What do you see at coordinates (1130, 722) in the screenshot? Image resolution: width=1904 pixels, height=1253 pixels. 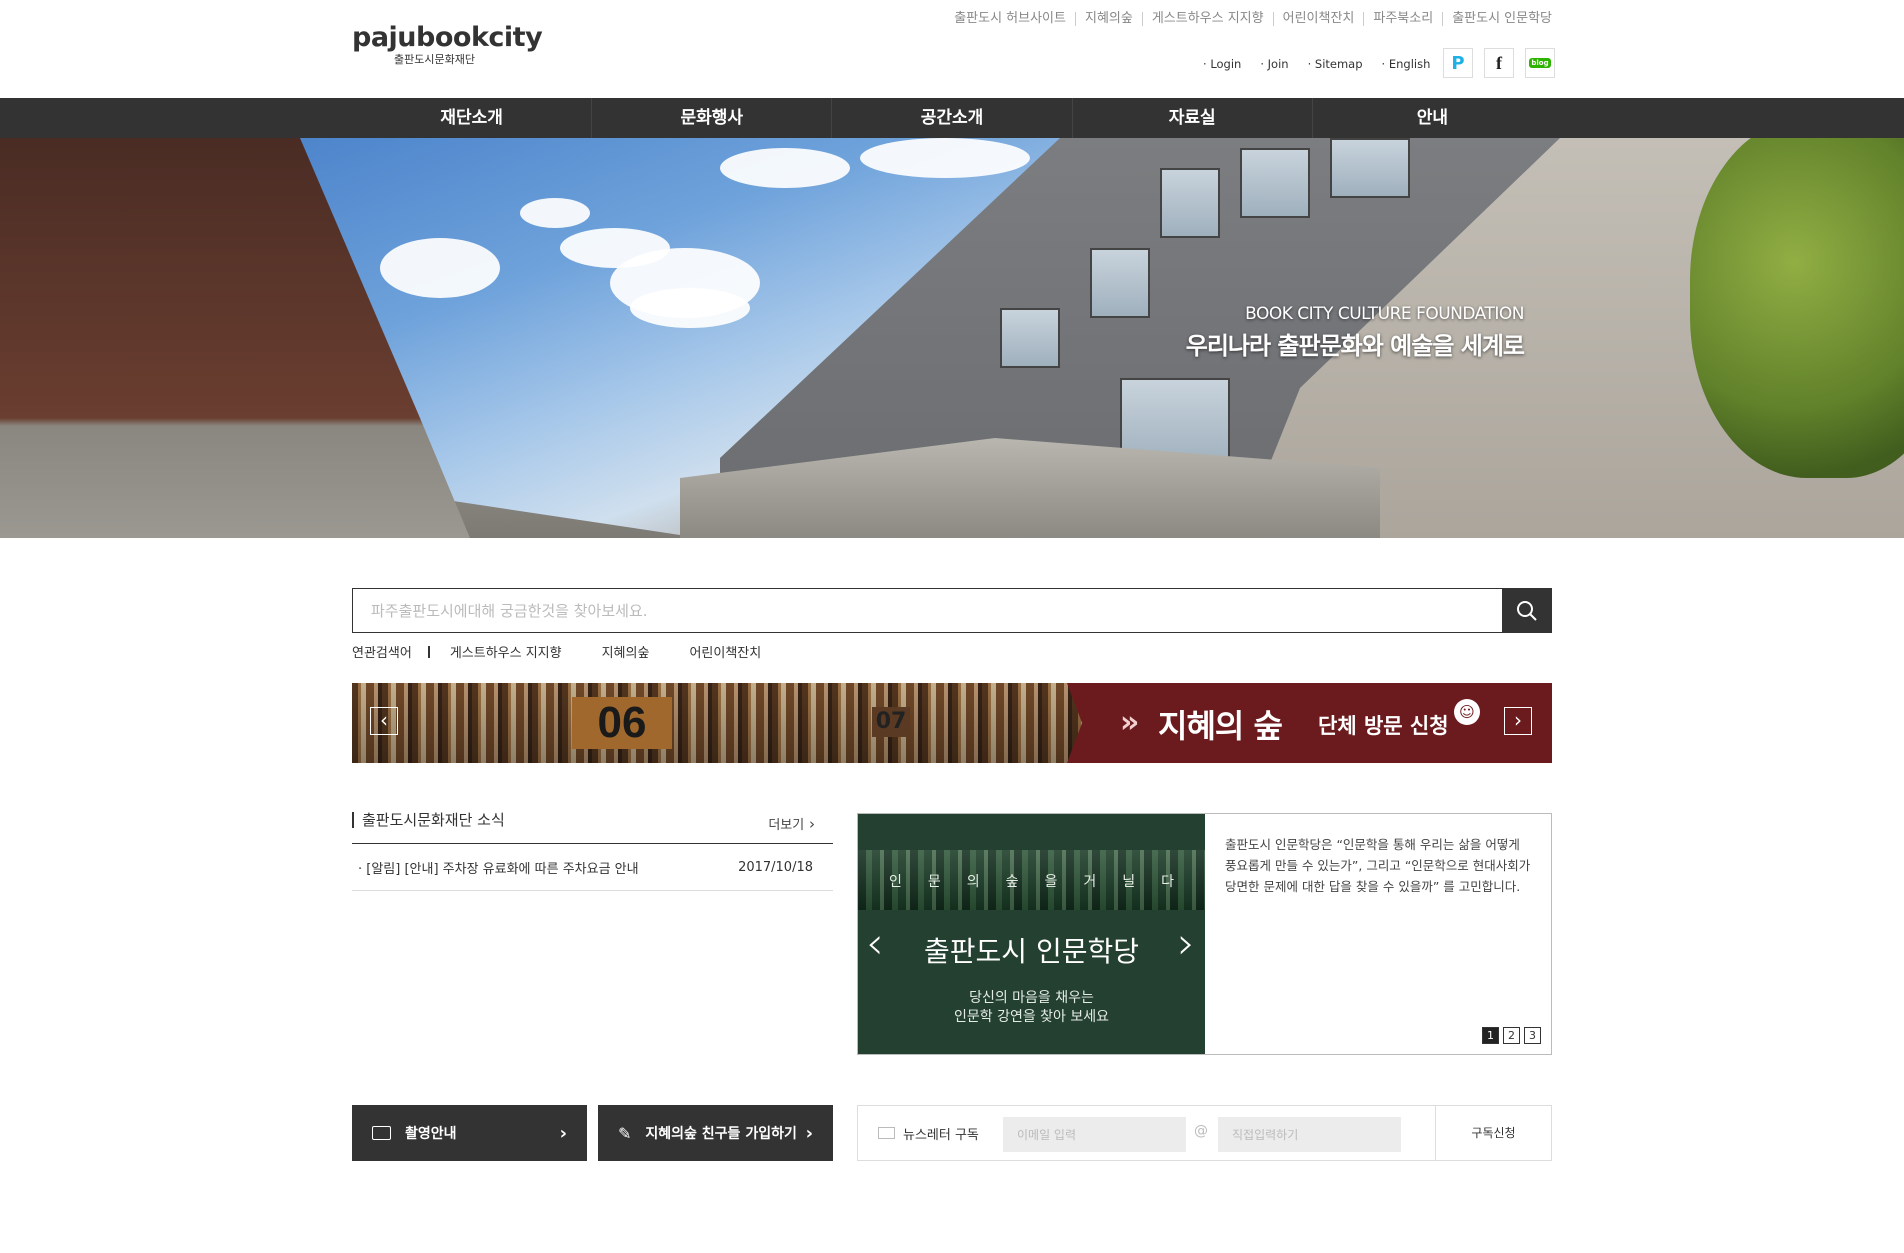 I see `double-chevron-icon: »` at bounding box center [1130, 722].